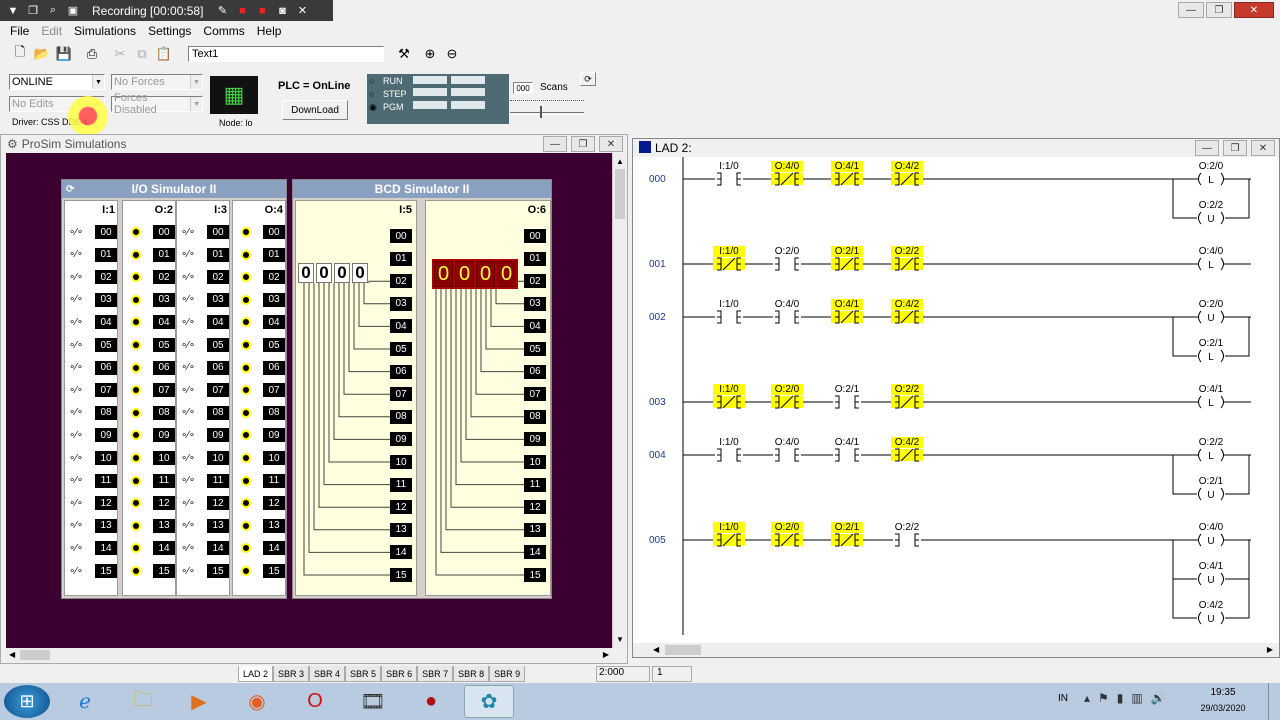  I want to click on prosim-vscrollbar: ▲ ▼, so click(619, 400).